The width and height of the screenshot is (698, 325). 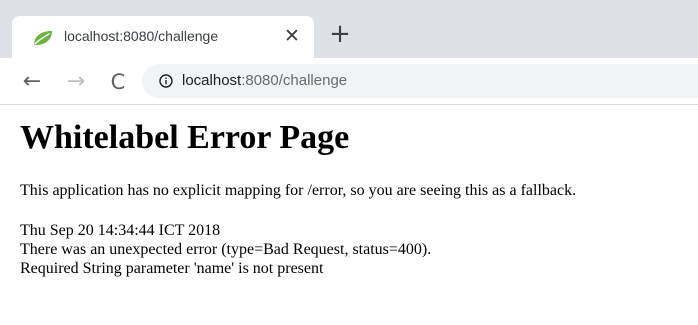 I want to click on close-tab-icon: ✕, so click(x=292, y=36).